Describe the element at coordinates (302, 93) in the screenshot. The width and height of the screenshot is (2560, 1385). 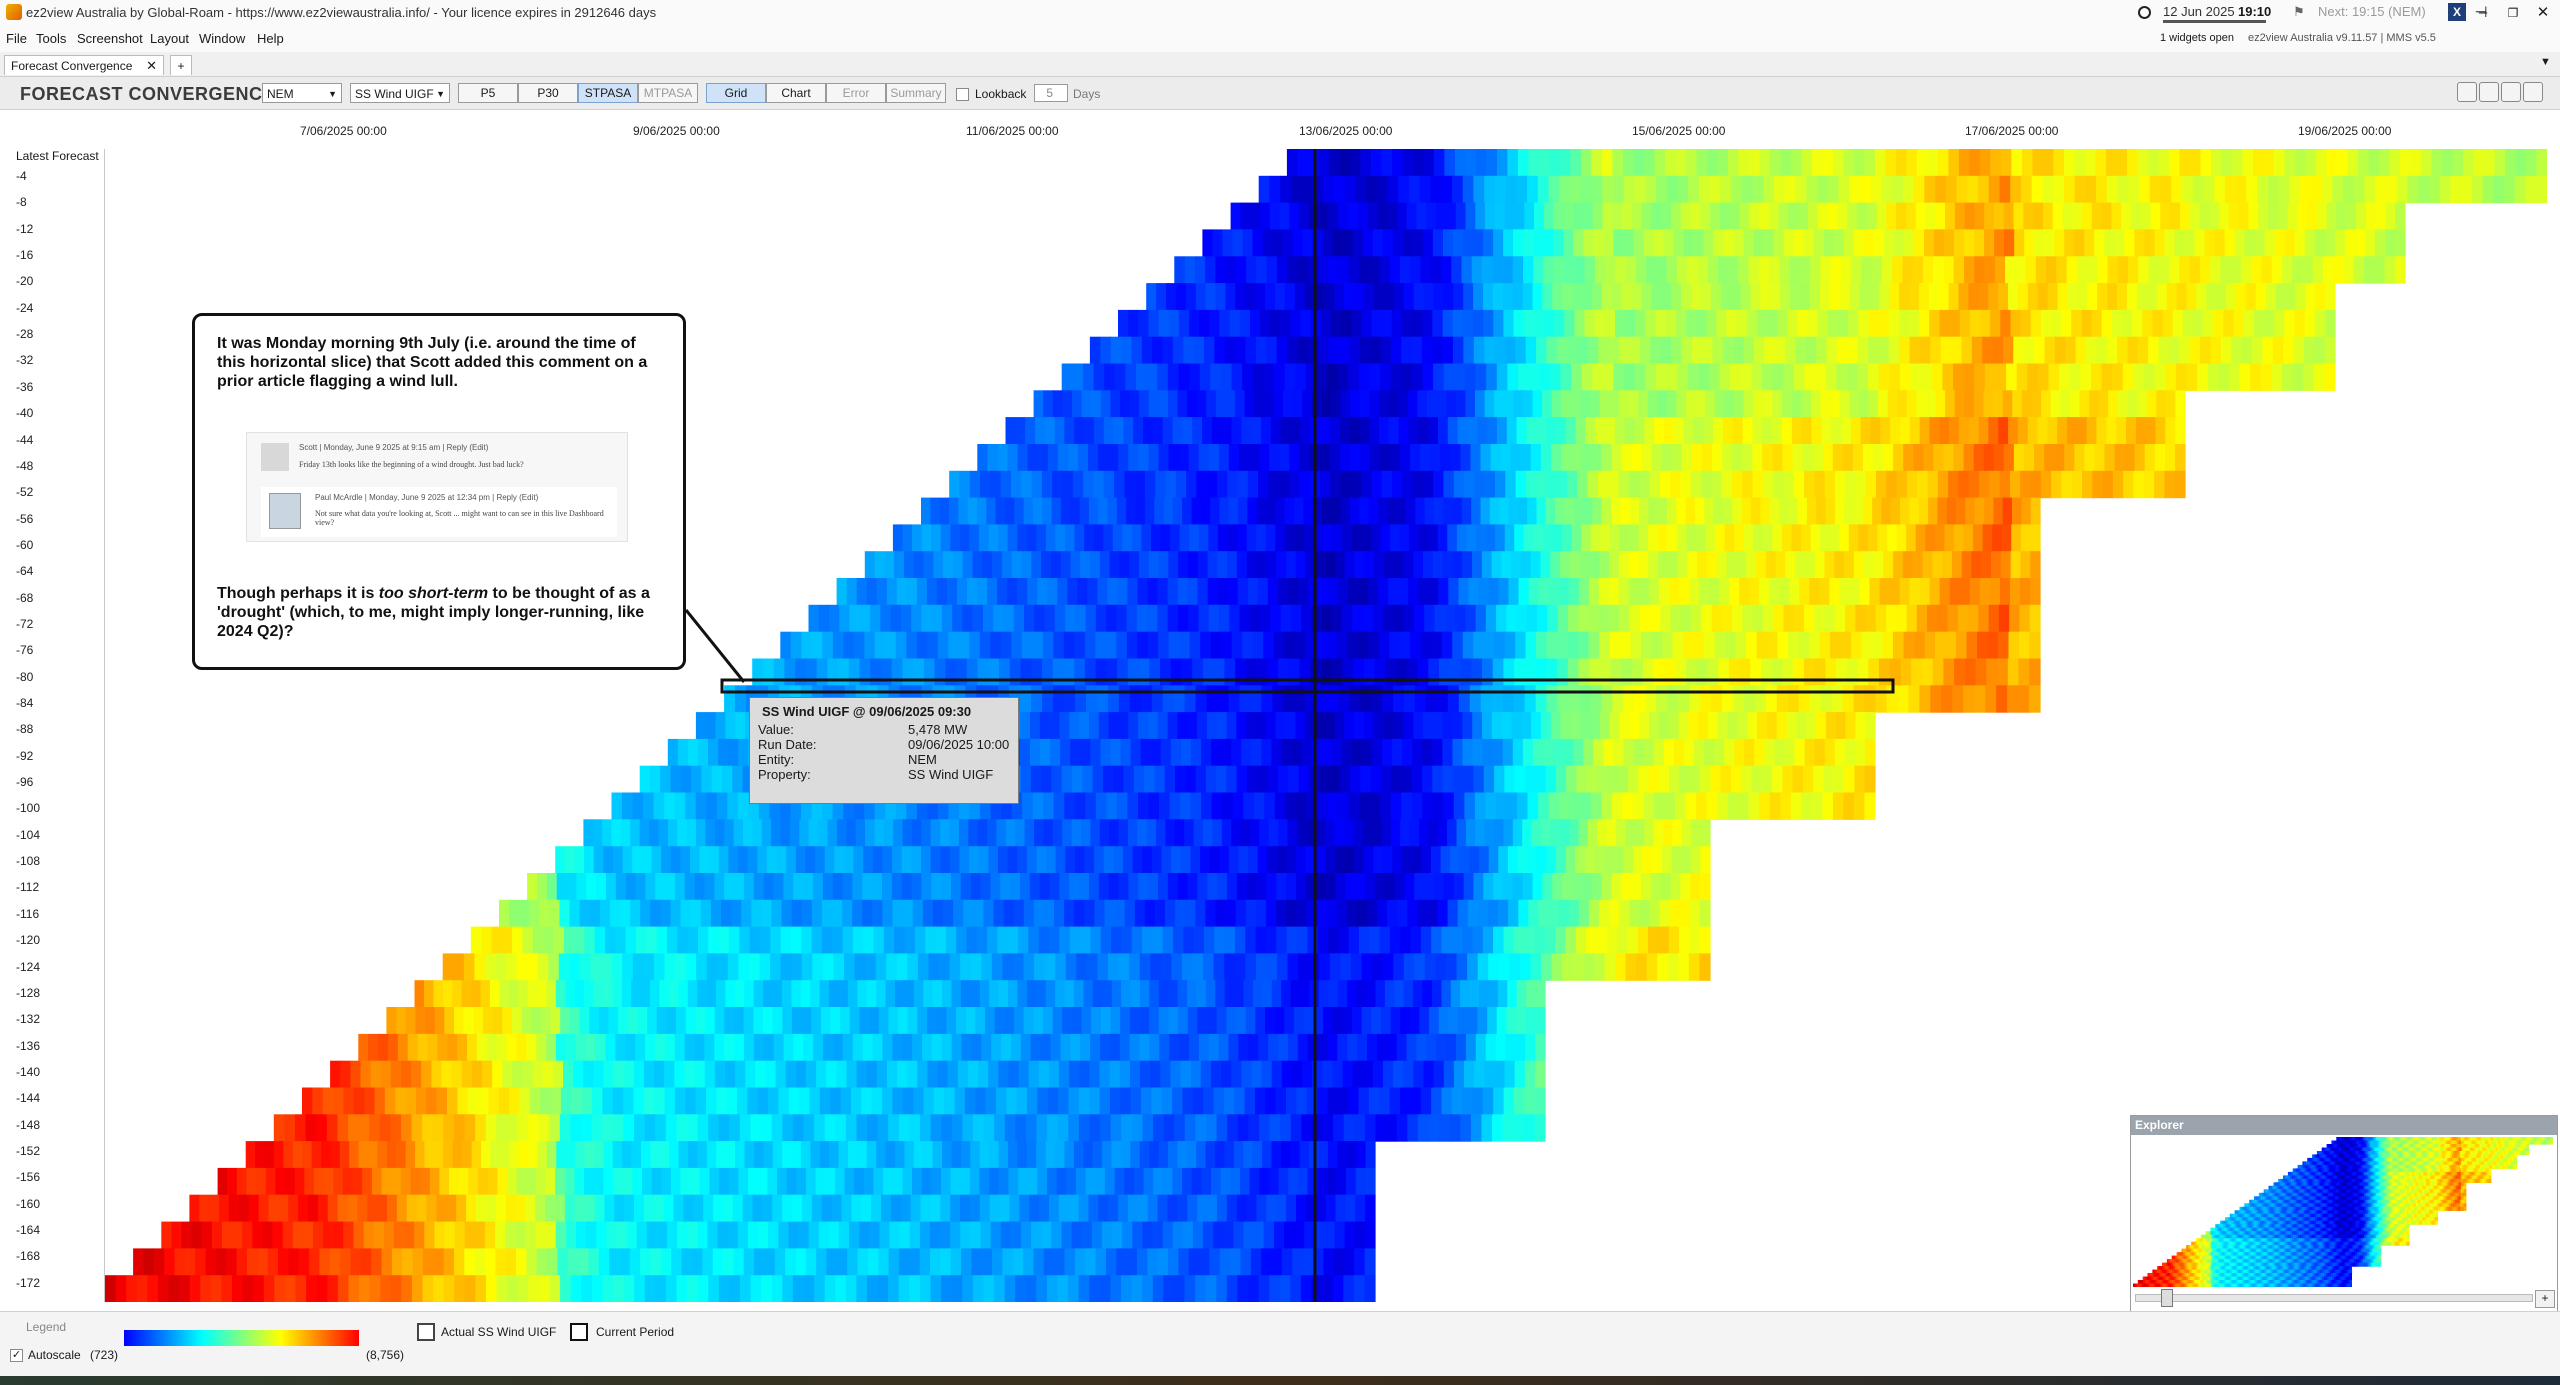
I see `region-select: NEM ▼` at that location.